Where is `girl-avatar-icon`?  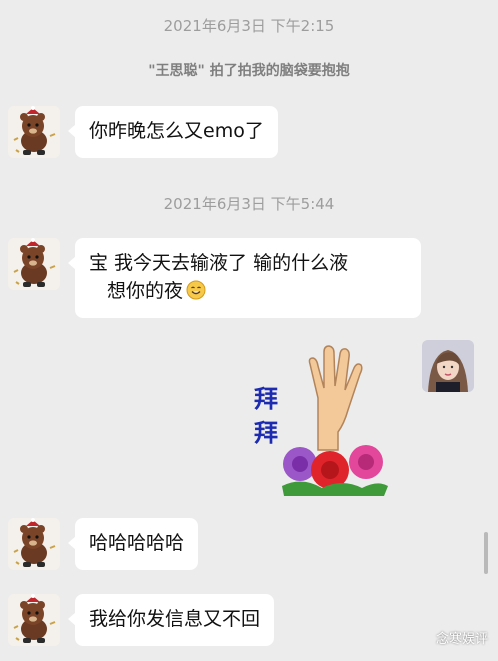
girl-avatar-icon is located at coordinates (448, 366).